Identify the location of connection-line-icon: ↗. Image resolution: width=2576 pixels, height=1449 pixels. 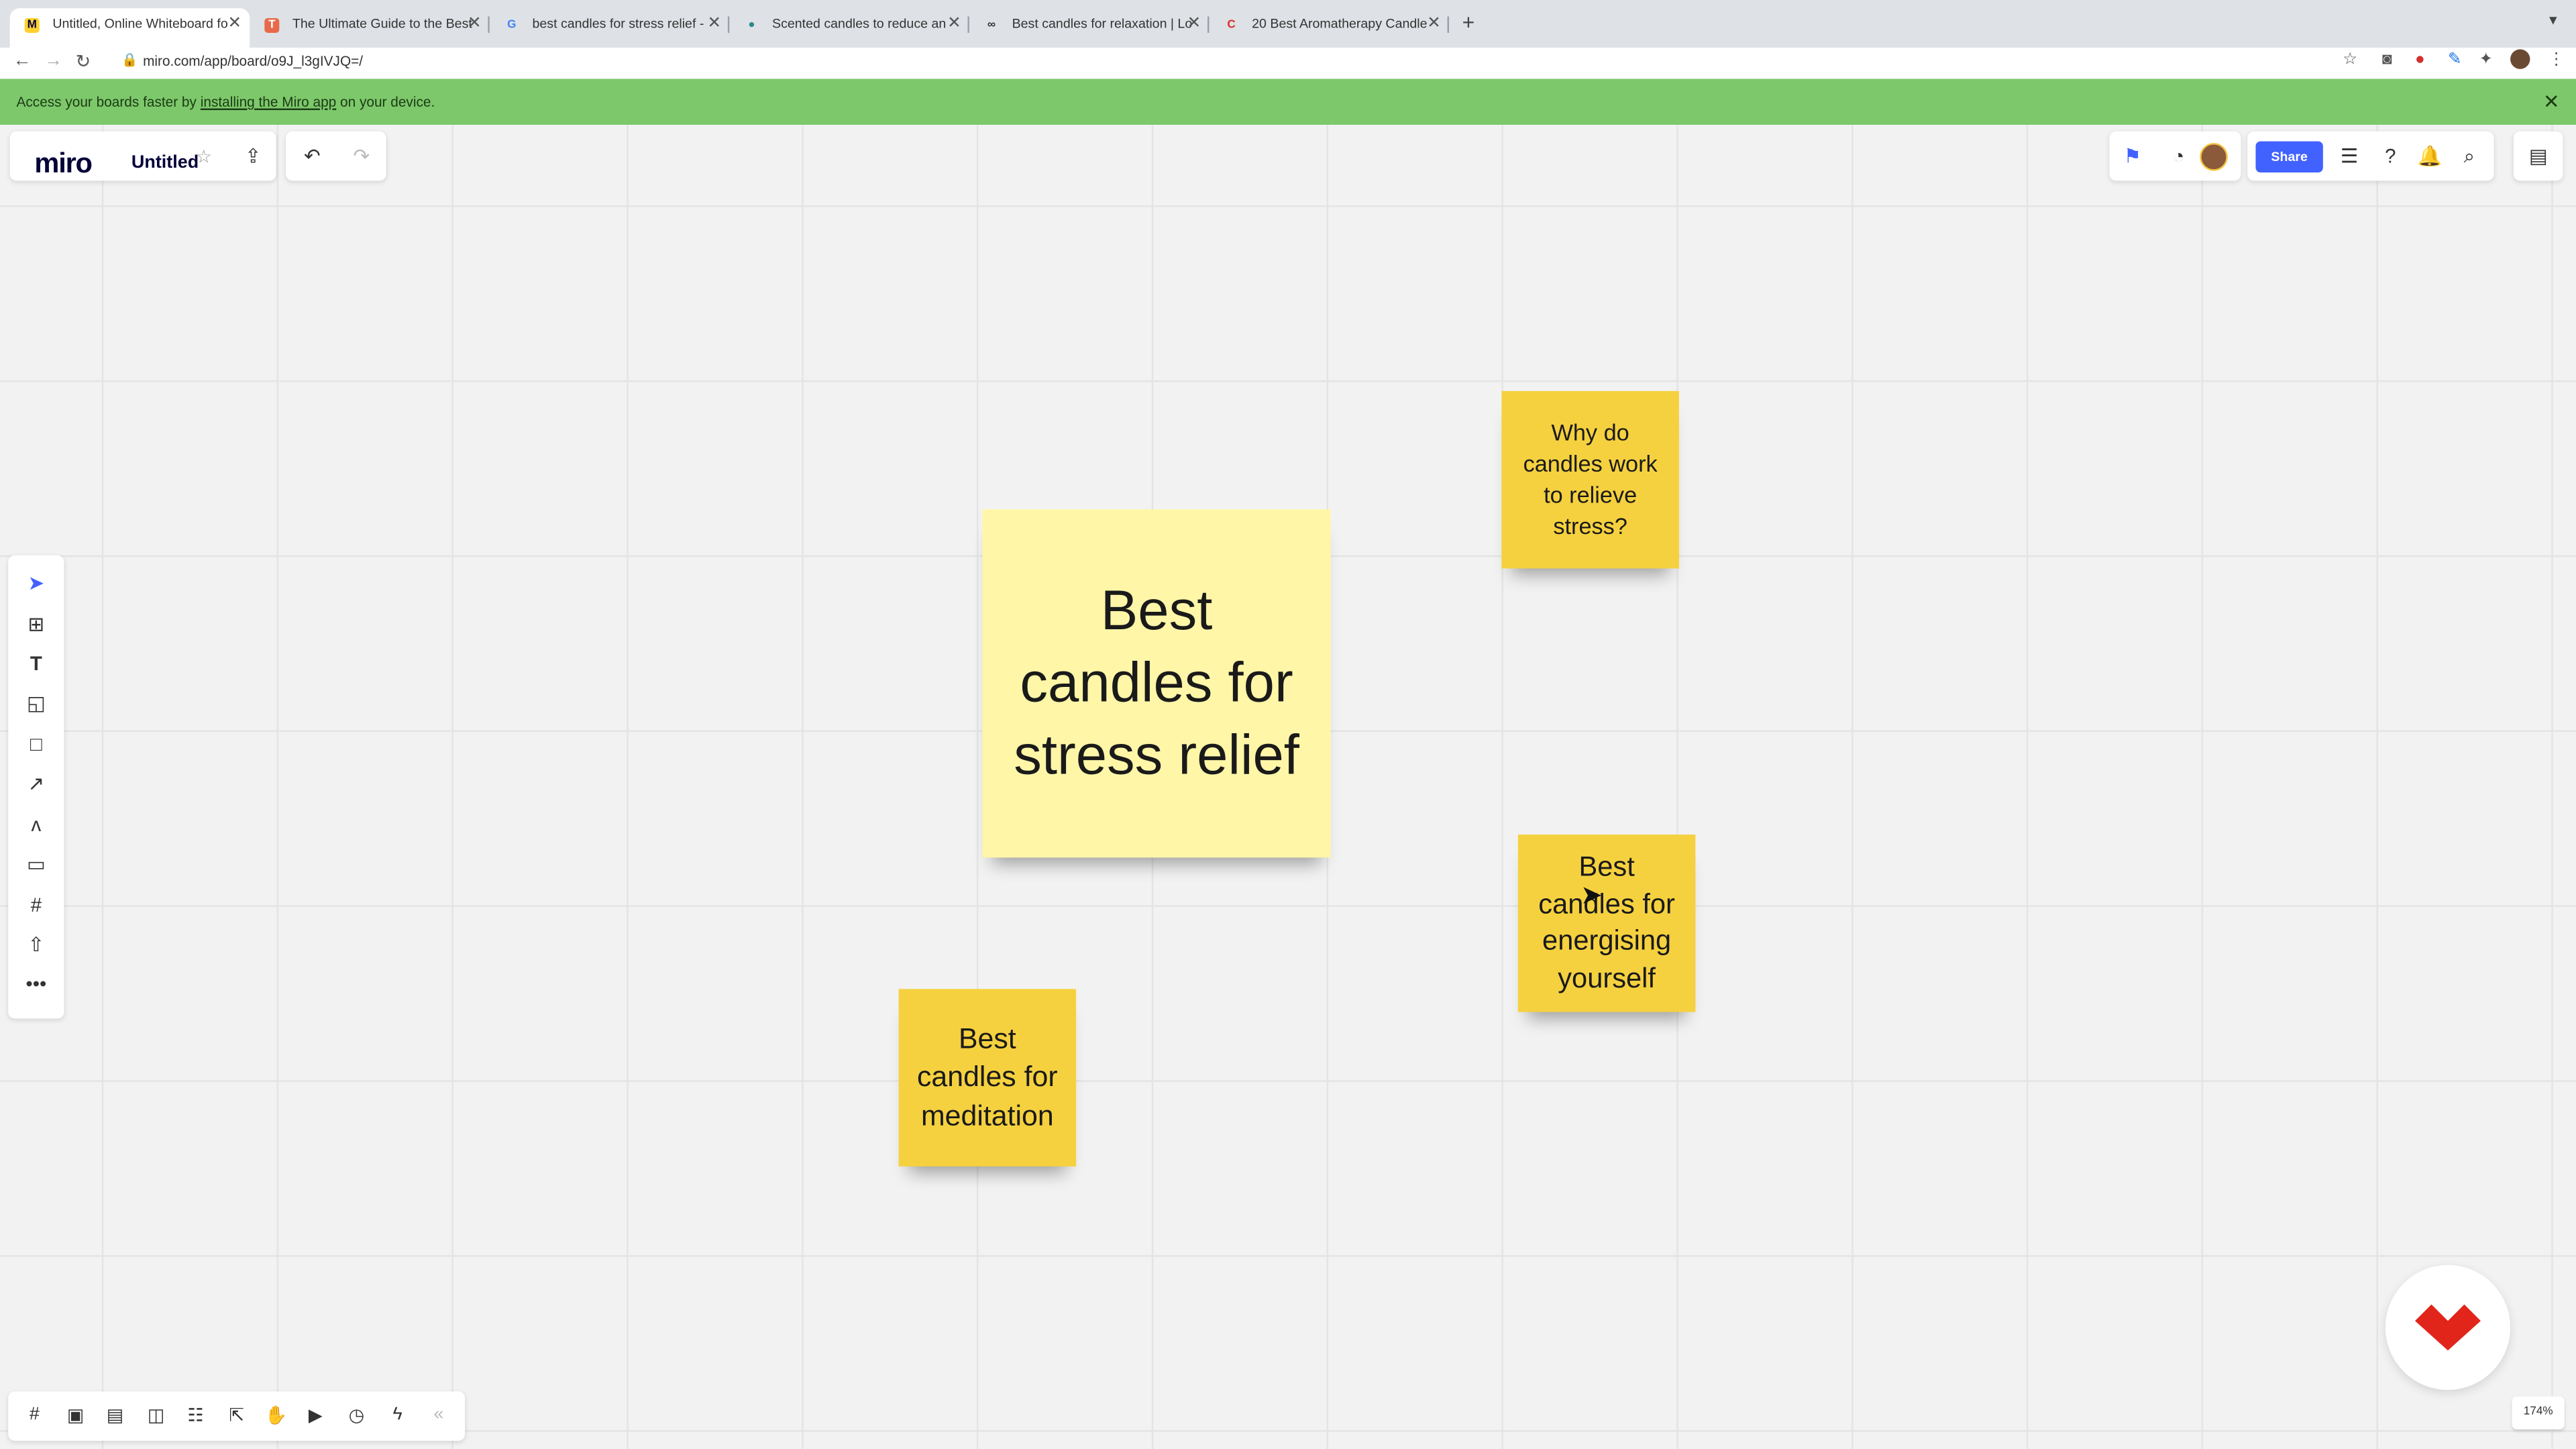
(35, 783).